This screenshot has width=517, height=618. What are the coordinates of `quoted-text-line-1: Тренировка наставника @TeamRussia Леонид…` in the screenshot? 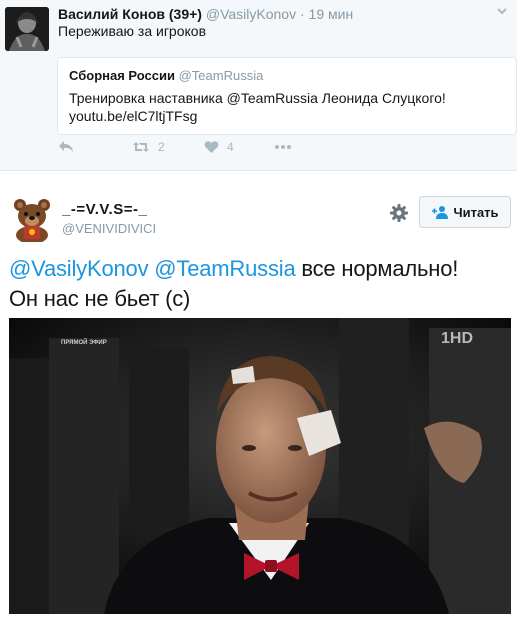 It's located at (257, 98).